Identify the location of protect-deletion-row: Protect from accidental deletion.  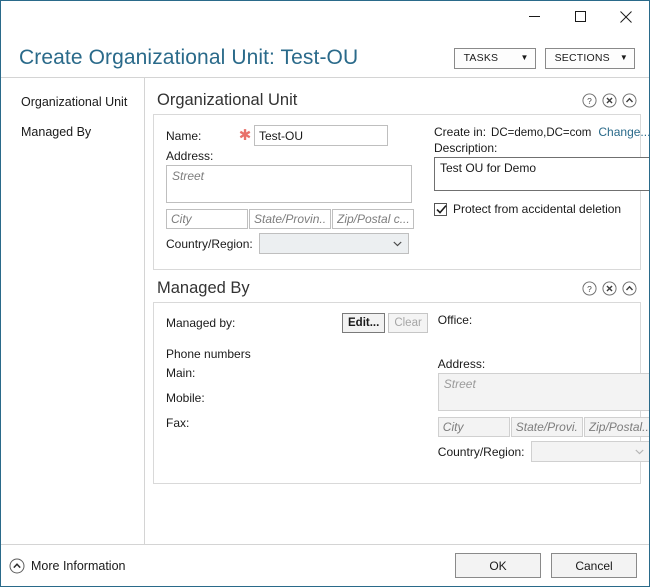
(541, 209).